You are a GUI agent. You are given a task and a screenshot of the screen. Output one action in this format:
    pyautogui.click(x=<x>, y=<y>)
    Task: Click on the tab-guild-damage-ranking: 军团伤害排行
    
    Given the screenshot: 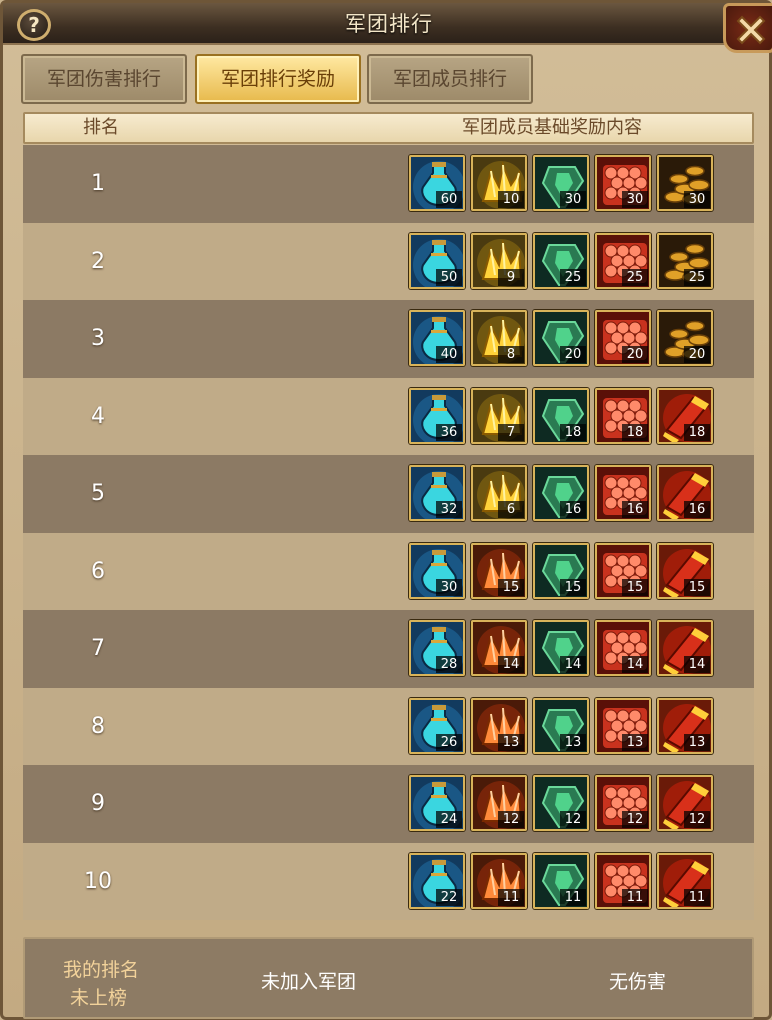 What is the action you would take?
    pyautogui.click(x=104, y=79)
    